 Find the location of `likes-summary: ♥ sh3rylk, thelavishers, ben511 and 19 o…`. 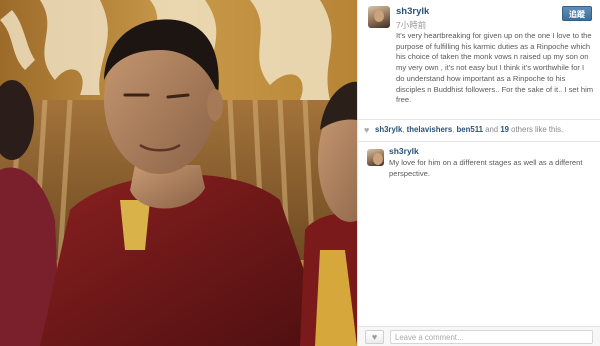

likes-summary: ♥ sh3rylk, thelavishers, ben511 and 19 o… is located at coordinates (480, 131).